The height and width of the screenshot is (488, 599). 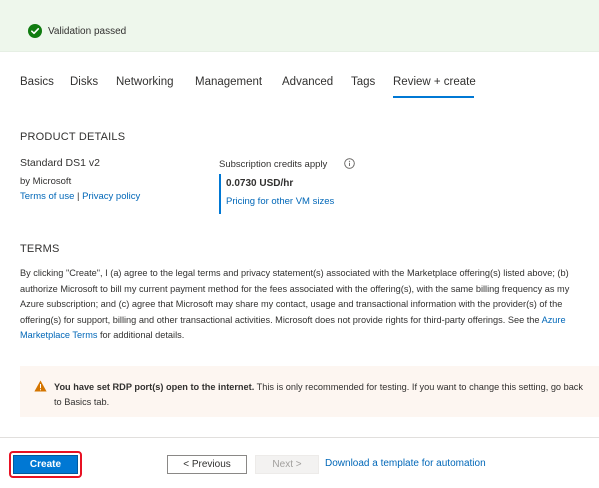 I want to click on terms-of-use-link: Terms of use, so click(x=47, y=196).